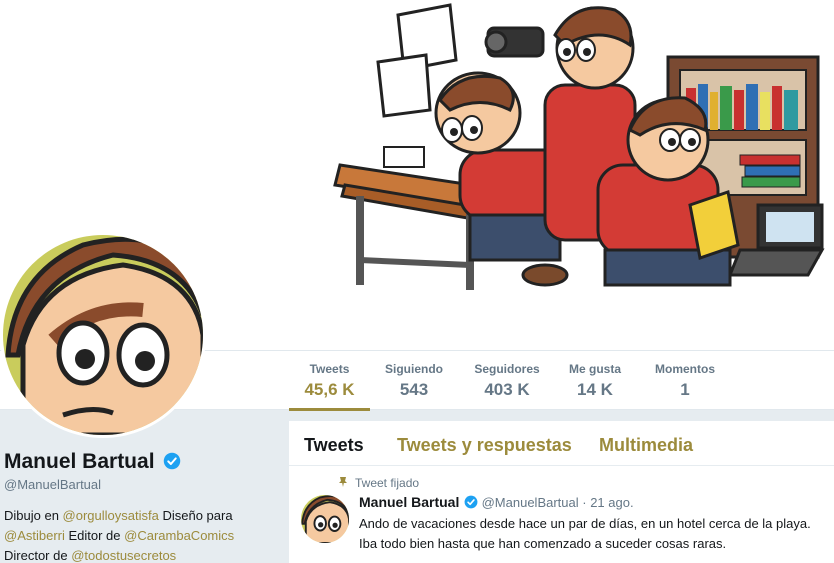 Image resolution: width=834 pixels, height=563 pixels. What do you see at coordinates (507, 369) in the screenshot?
I see `stat-label: Seguidores` at bounding box center [507, 369].